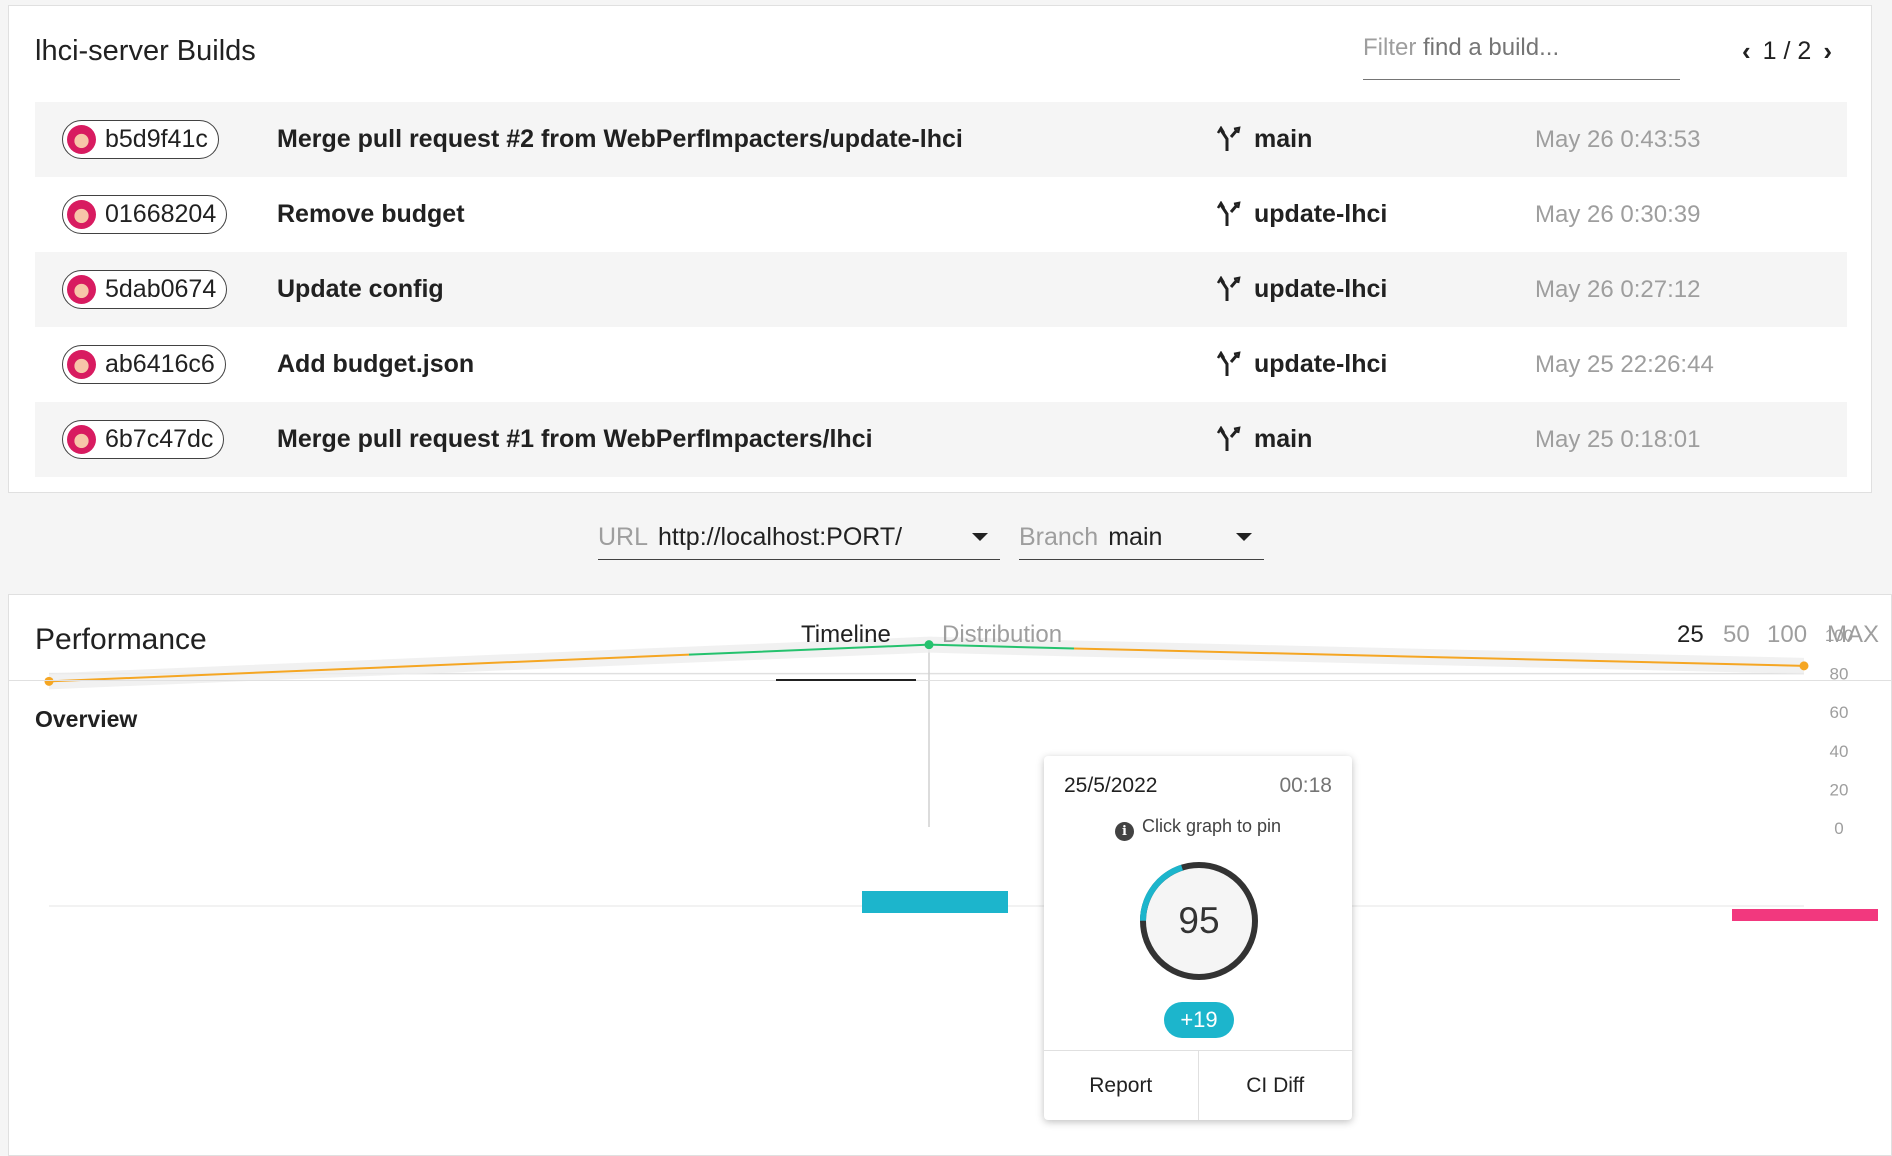  Describe the element at coordinates (846, 680) in the screenshot. I see `active-tab-indicator` at that location.